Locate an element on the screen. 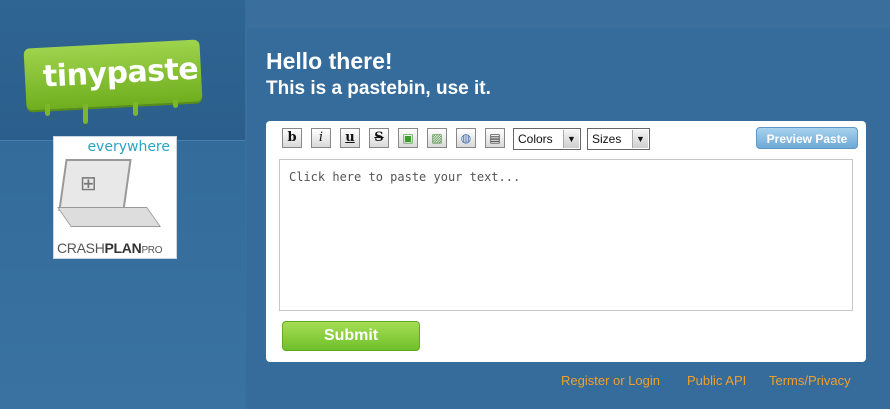 Image resolution: width=890 pixels, height=409 pixels. add-image-icon: ▣ is located at coordinates (408, 138).